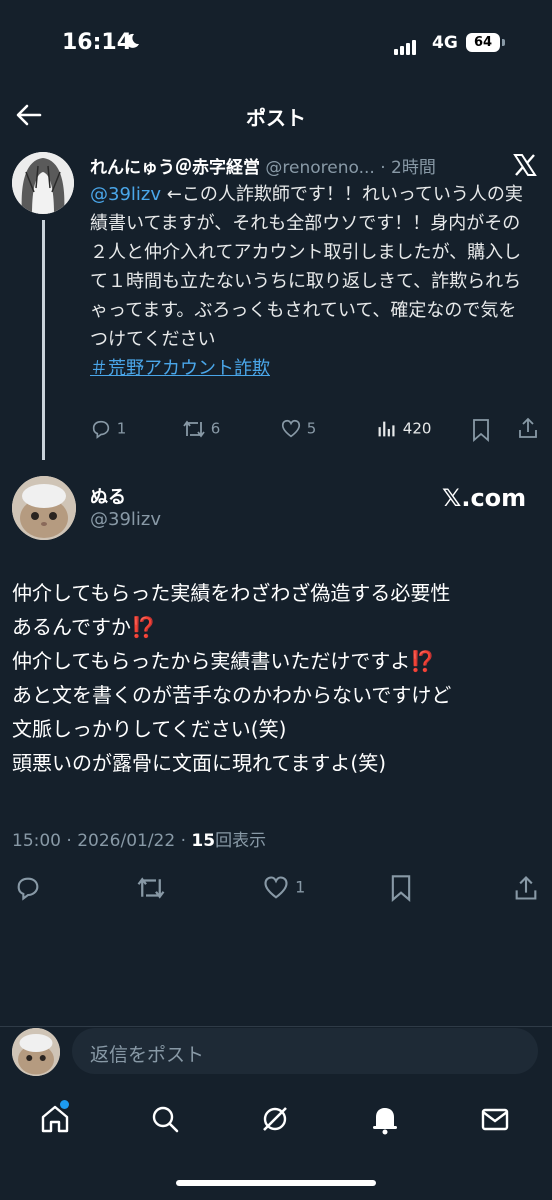  I want to click on page-title: ポスト, so click(276, 118).